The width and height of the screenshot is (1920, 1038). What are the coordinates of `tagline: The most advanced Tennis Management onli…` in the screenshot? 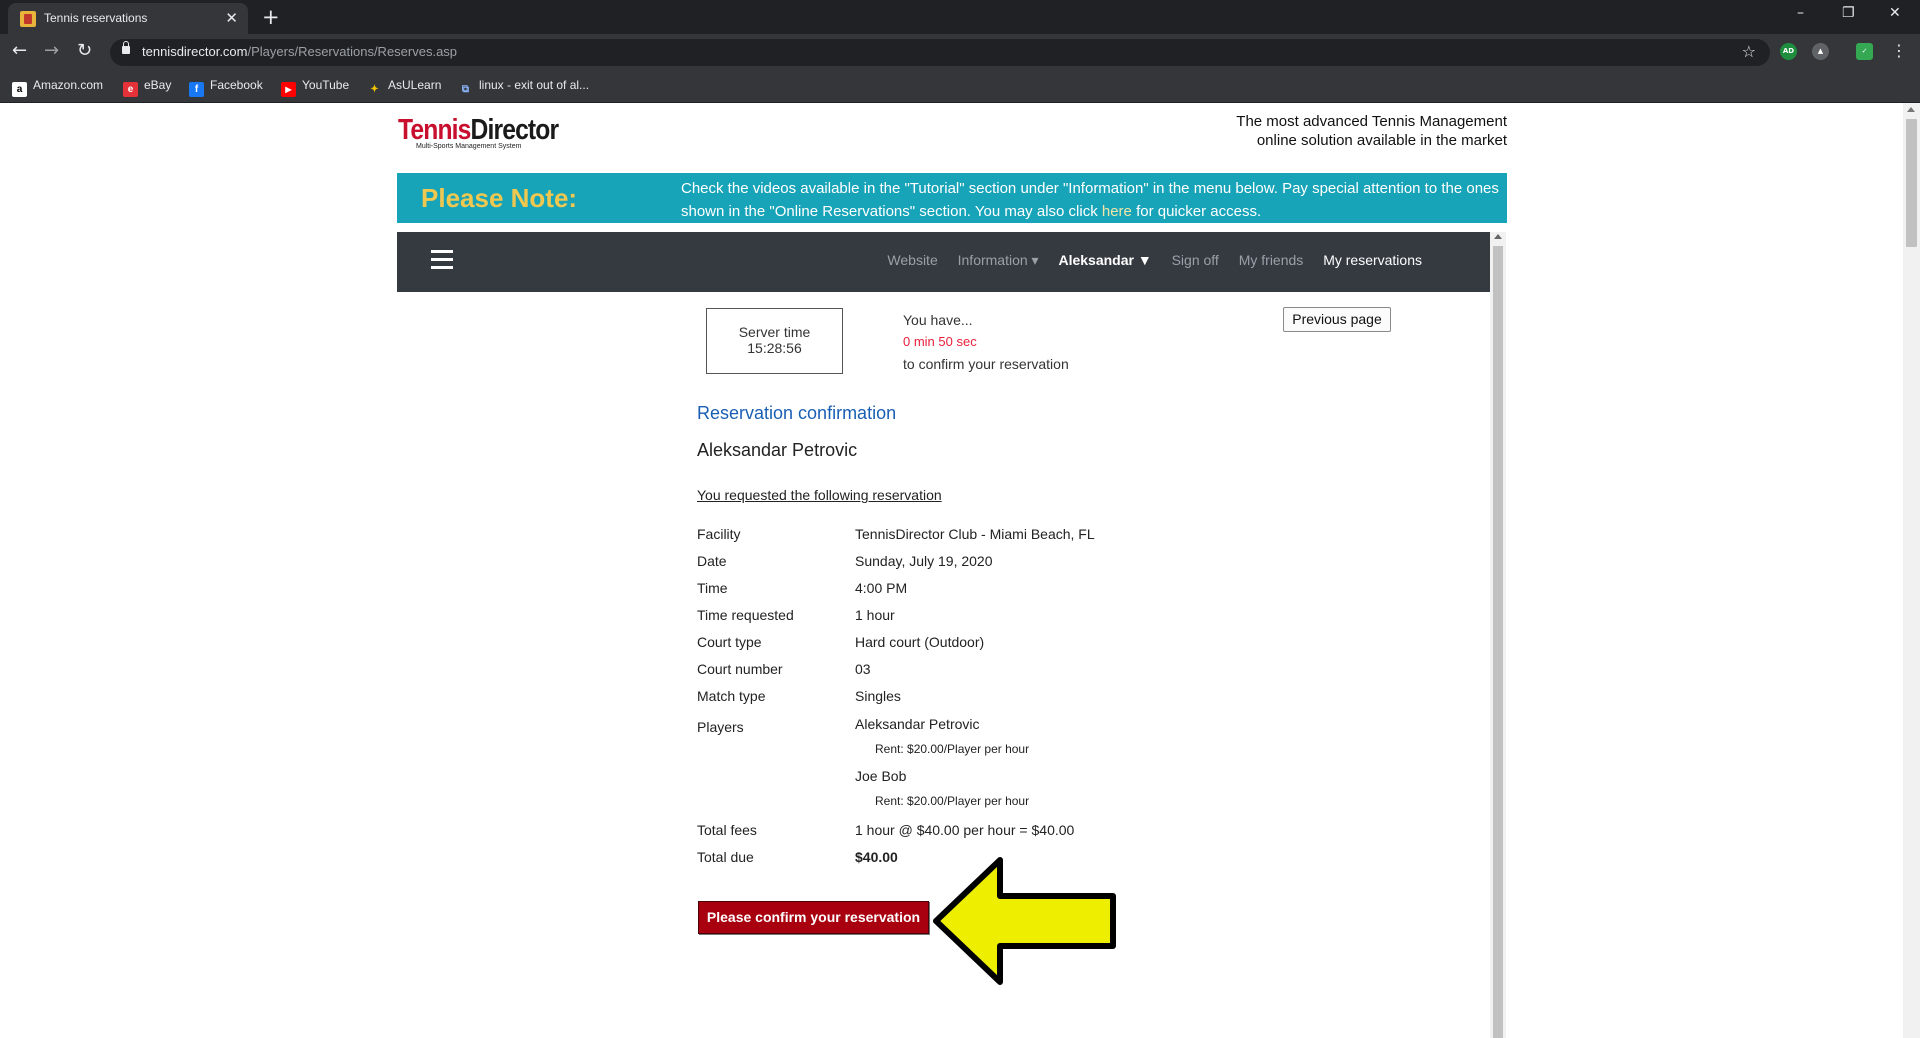 It's located at (1371, 131).